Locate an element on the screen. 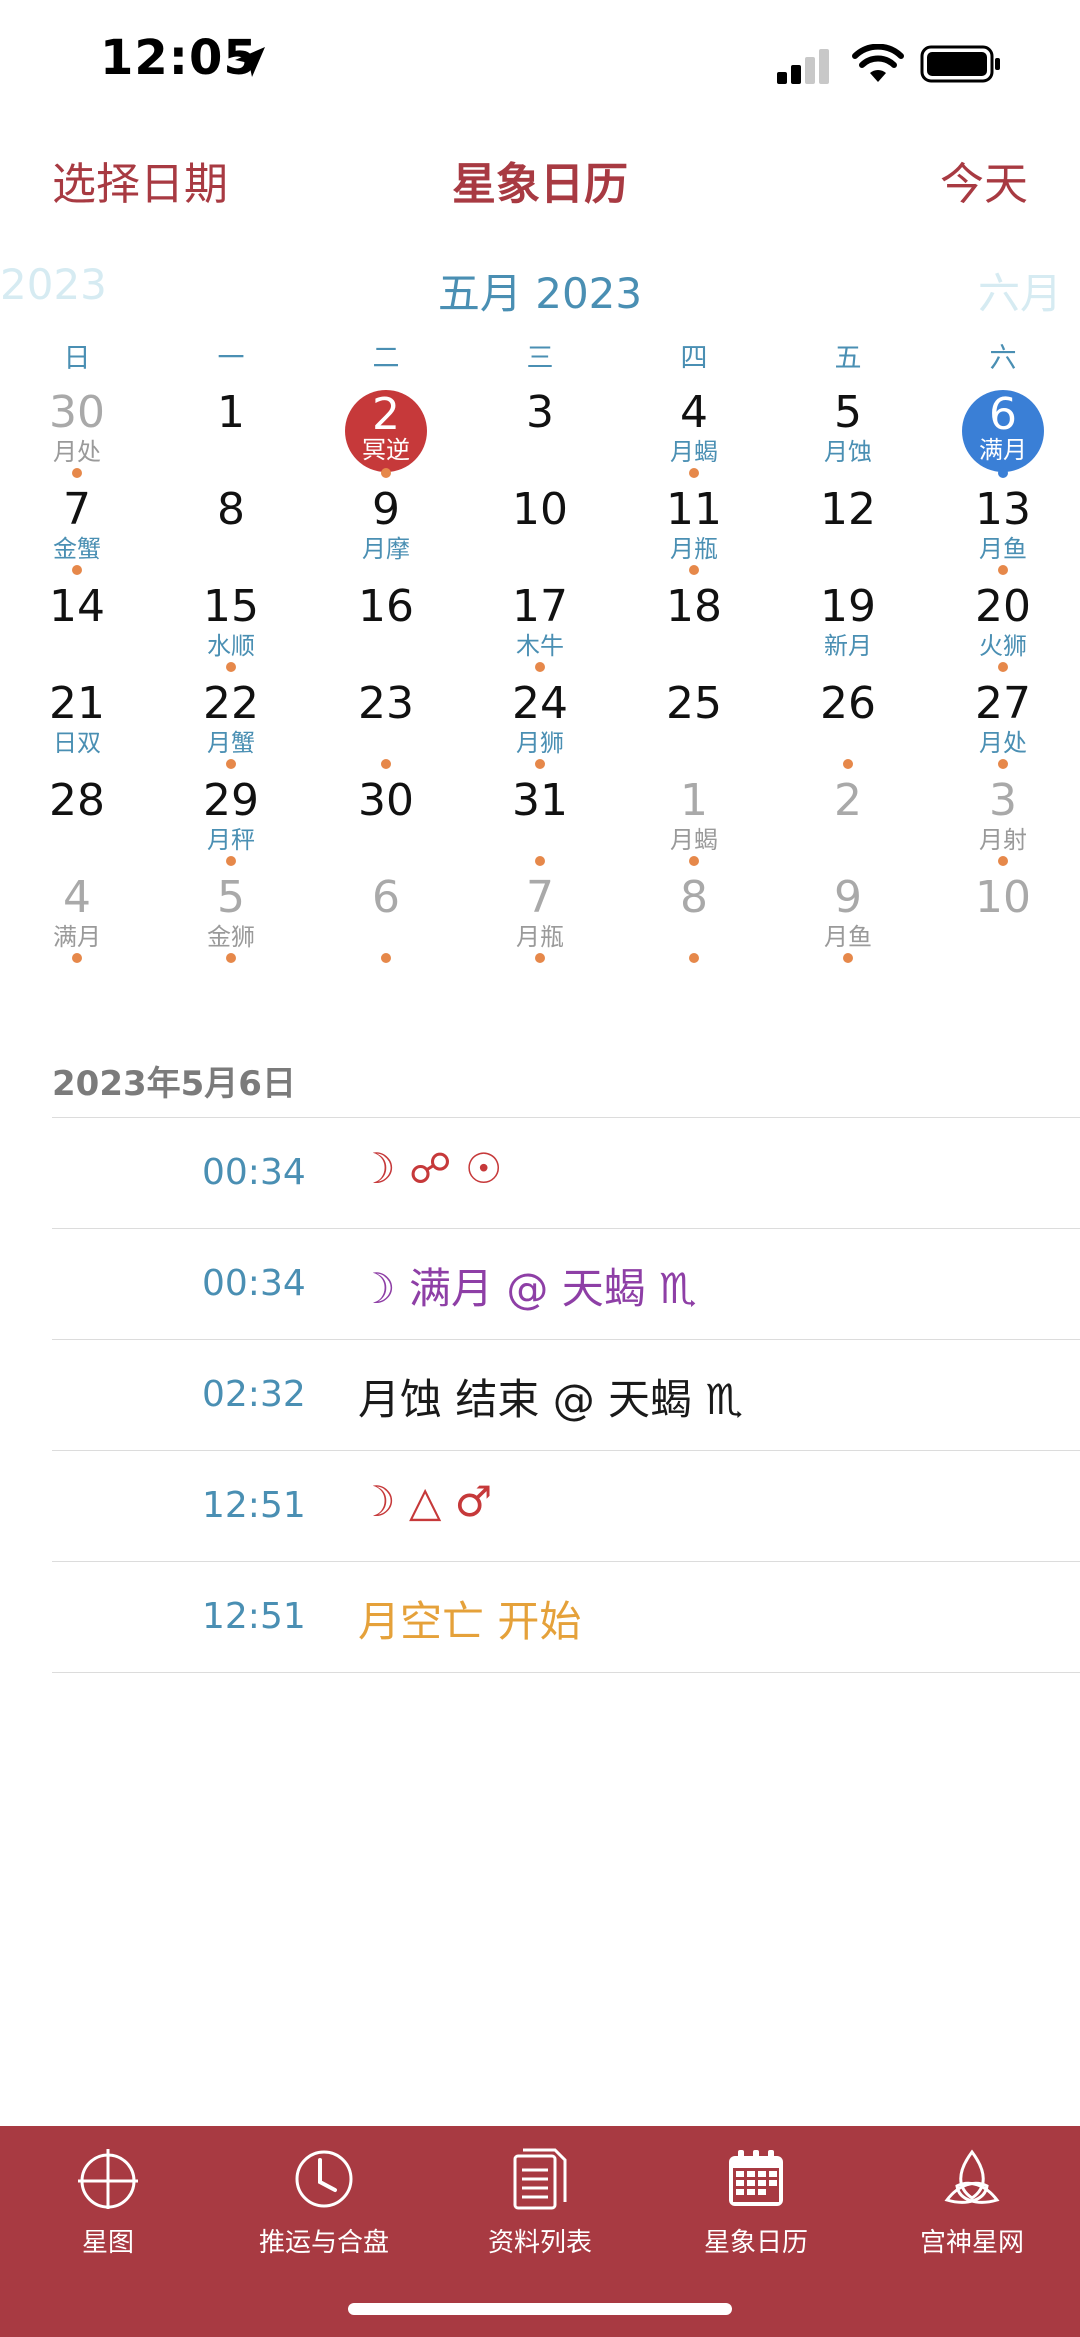 This screenshot has height=2337, width=1080. calendar-day: 13 月鱼 is located at coordinates (1003, 526).